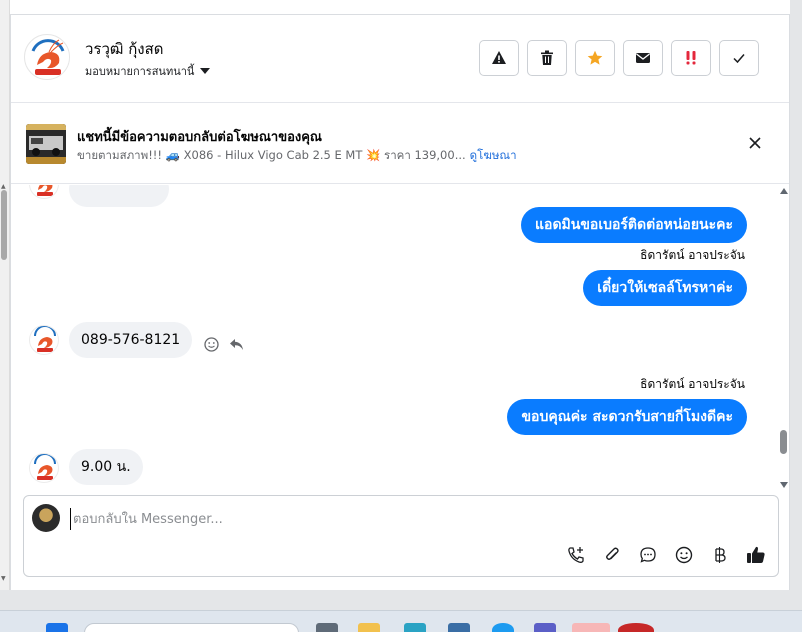 This screenshot has width=802, height=632. I want to click on view-ad-link: ดูโฆษณา, so click(493, 155).